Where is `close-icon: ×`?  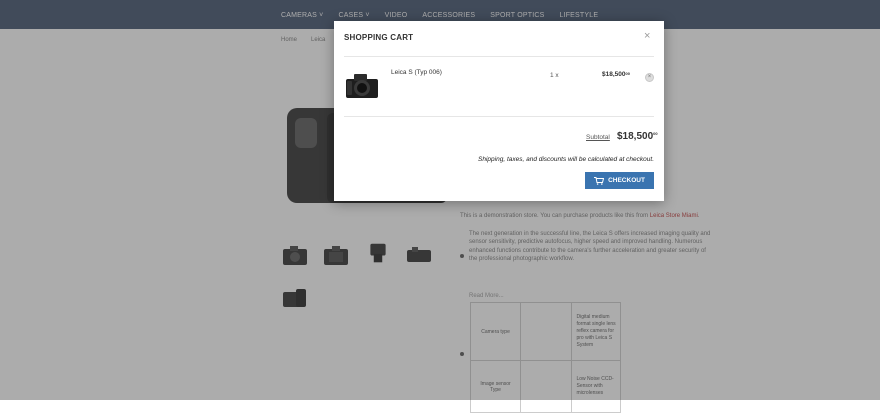
close-icon: × is located at coordinates (647, 36).